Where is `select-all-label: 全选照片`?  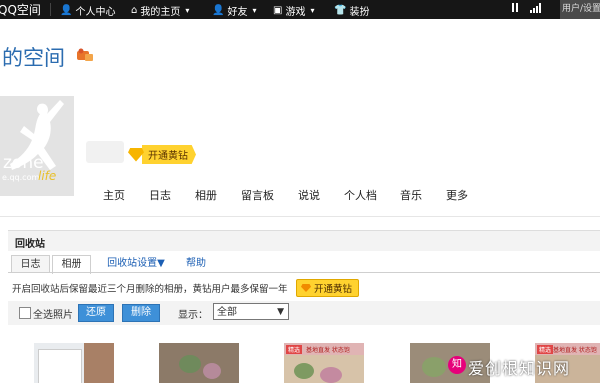 select-all-label: 全选照片 is located at coordinates (53, 315).